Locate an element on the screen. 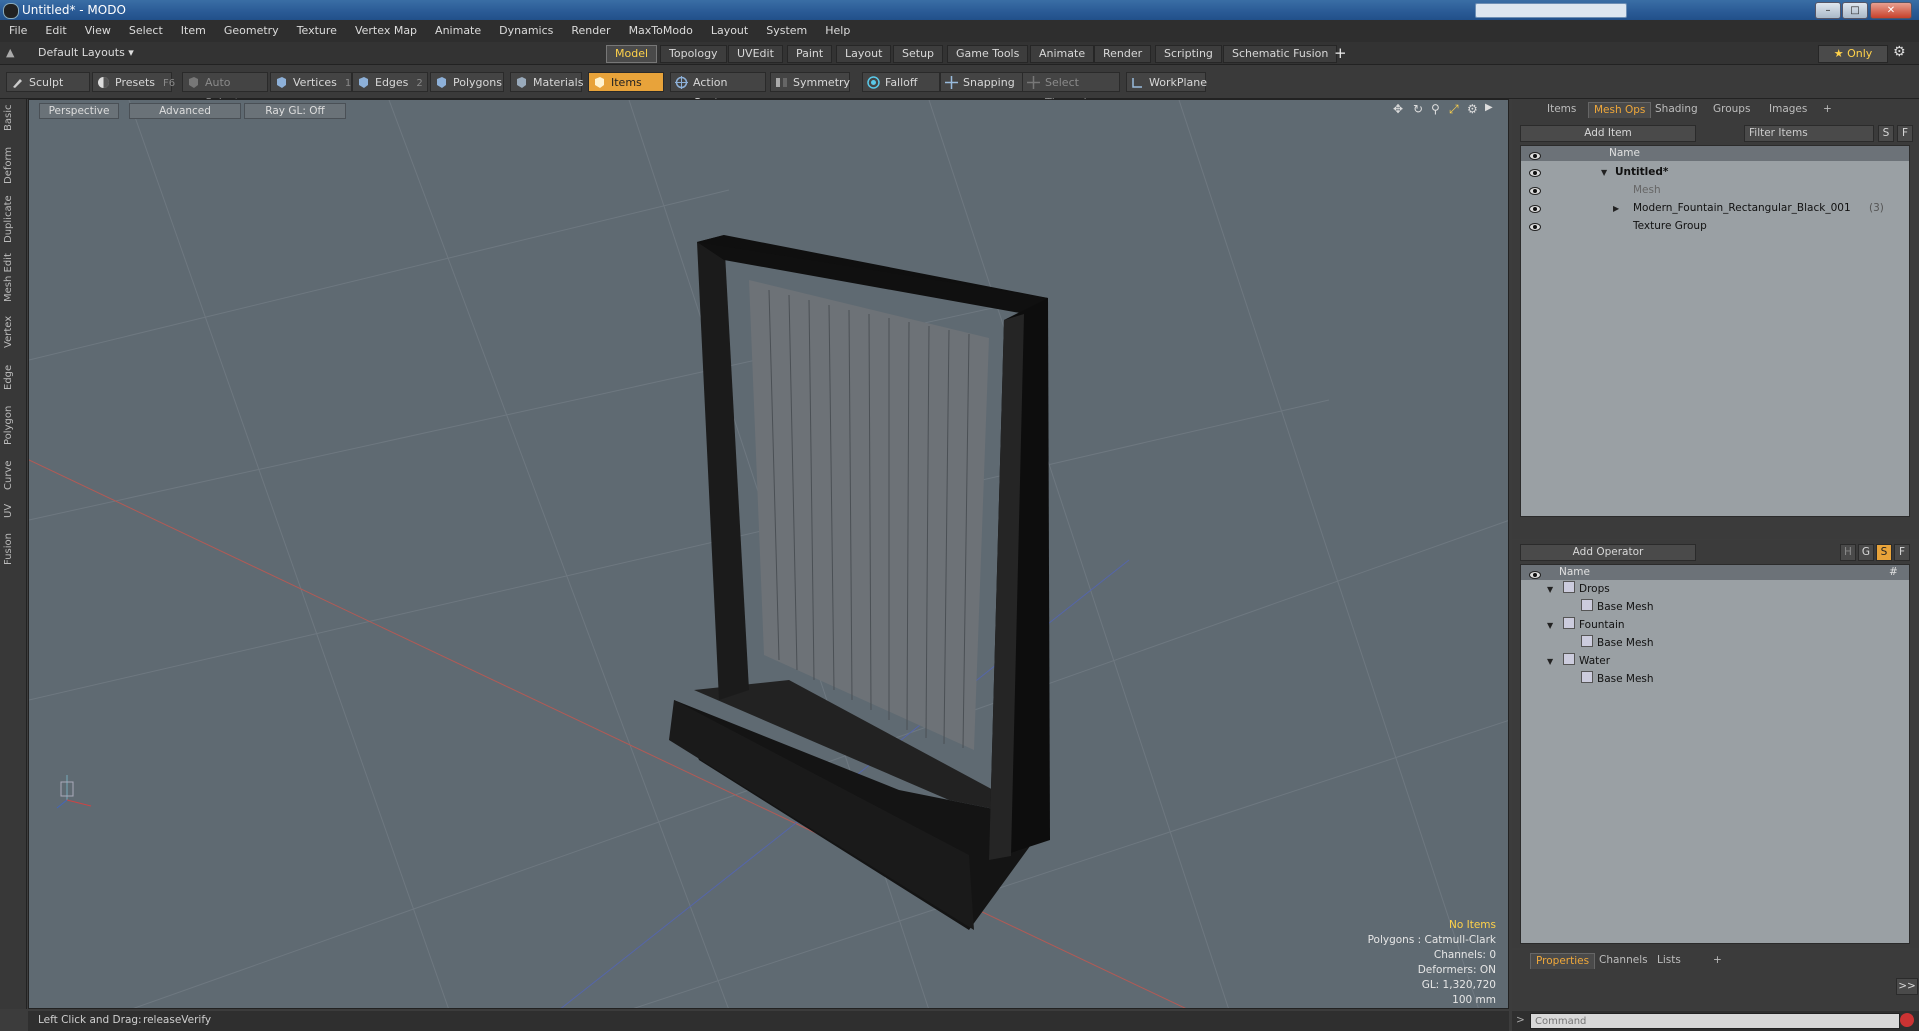  operator-row-water-base-mesh: Base Mesh is located at coordinates (1715, 679).